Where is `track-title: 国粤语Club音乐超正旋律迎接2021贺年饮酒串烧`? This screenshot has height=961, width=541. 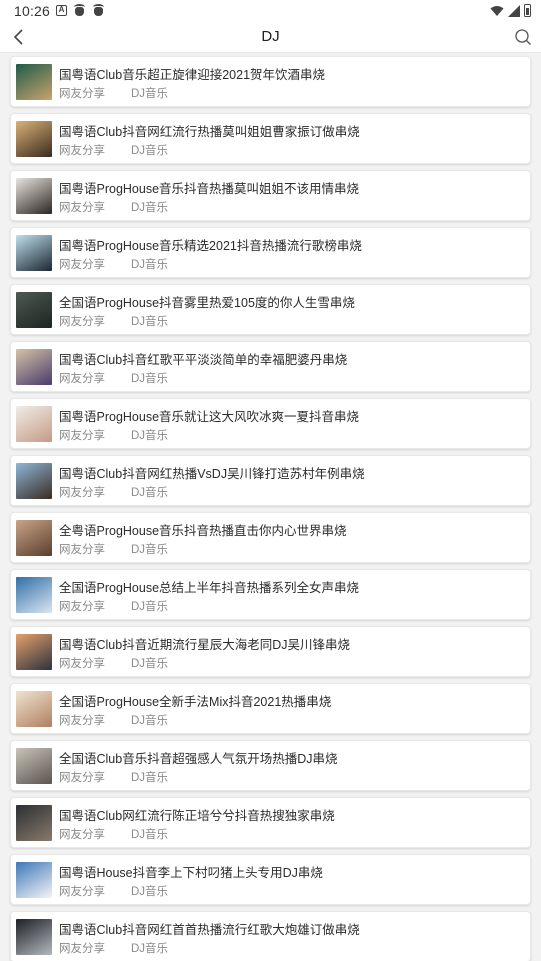 track-title: 国粤语Club音乐超正旋律迎接2021贺年饮酒串烧 is located at coordinates (192, 75).